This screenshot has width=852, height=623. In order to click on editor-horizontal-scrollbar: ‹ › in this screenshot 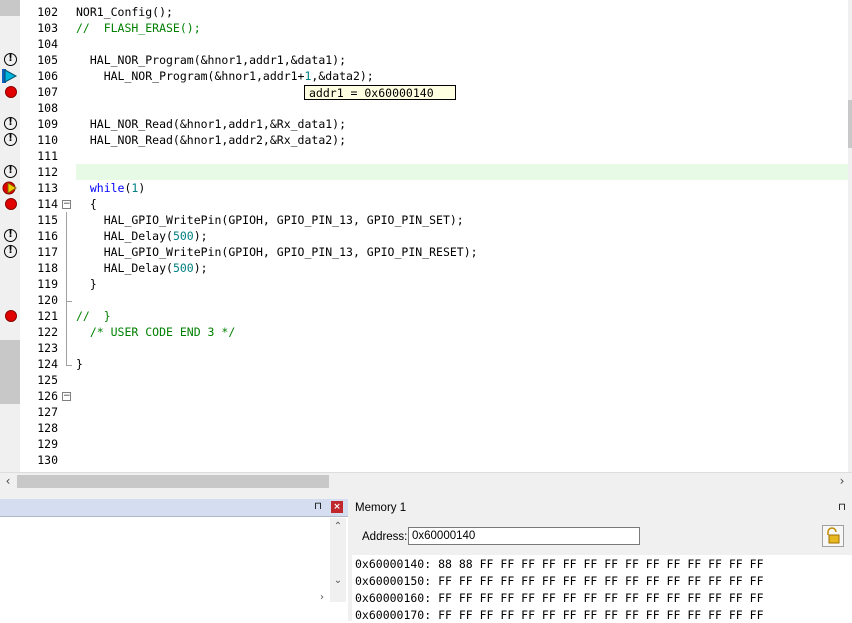, I will do `click(426, 481)`.